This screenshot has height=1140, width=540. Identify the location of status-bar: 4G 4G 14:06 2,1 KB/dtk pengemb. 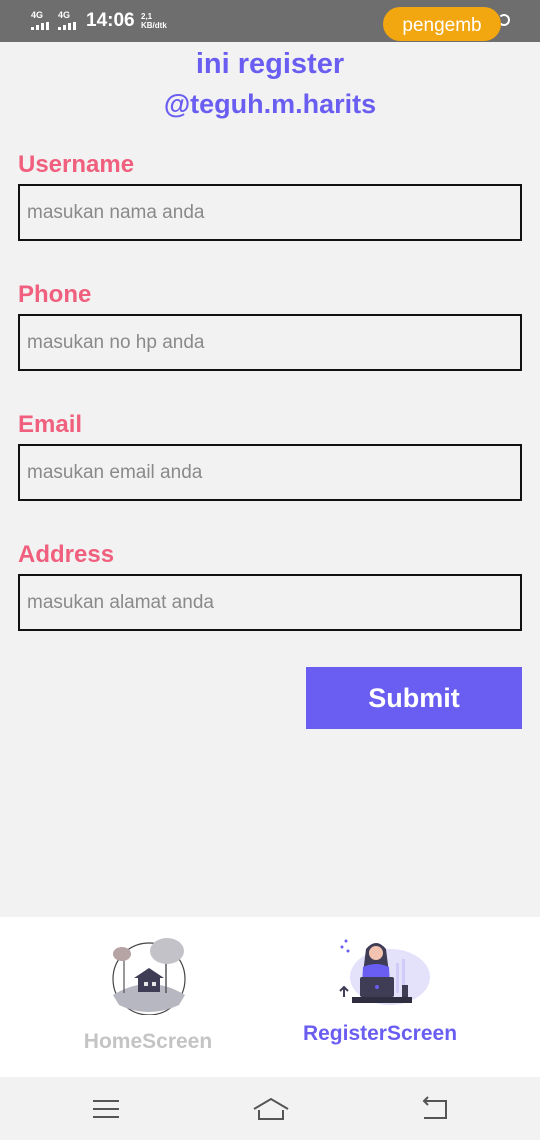
(270, 21).